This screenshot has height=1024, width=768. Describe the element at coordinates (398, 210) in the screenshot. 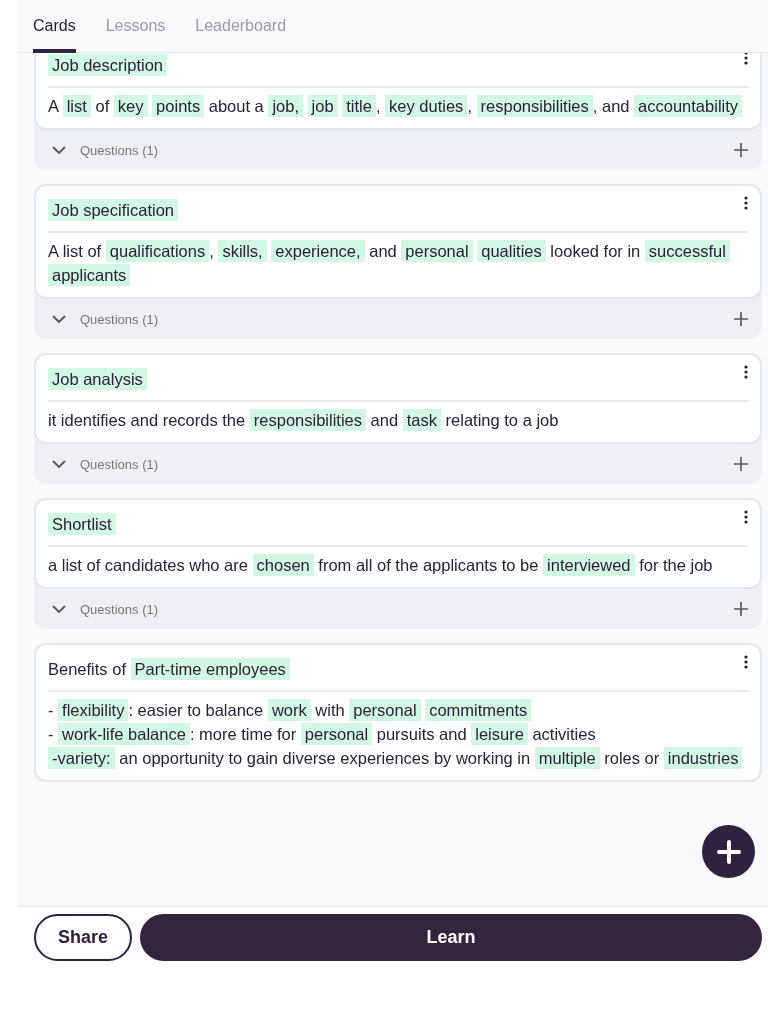

I see `card-front-text: Job specification` at that location.